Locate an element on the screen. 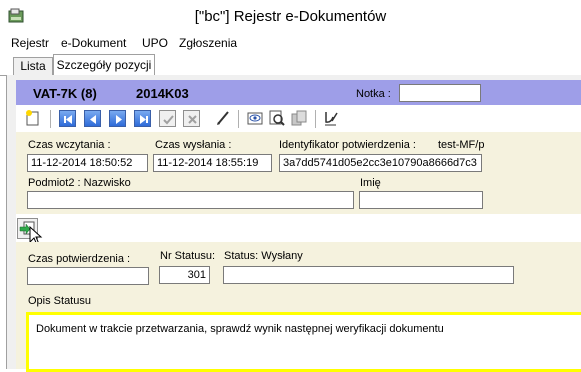  imie-label: Imię is located at coordinates (370, 183).